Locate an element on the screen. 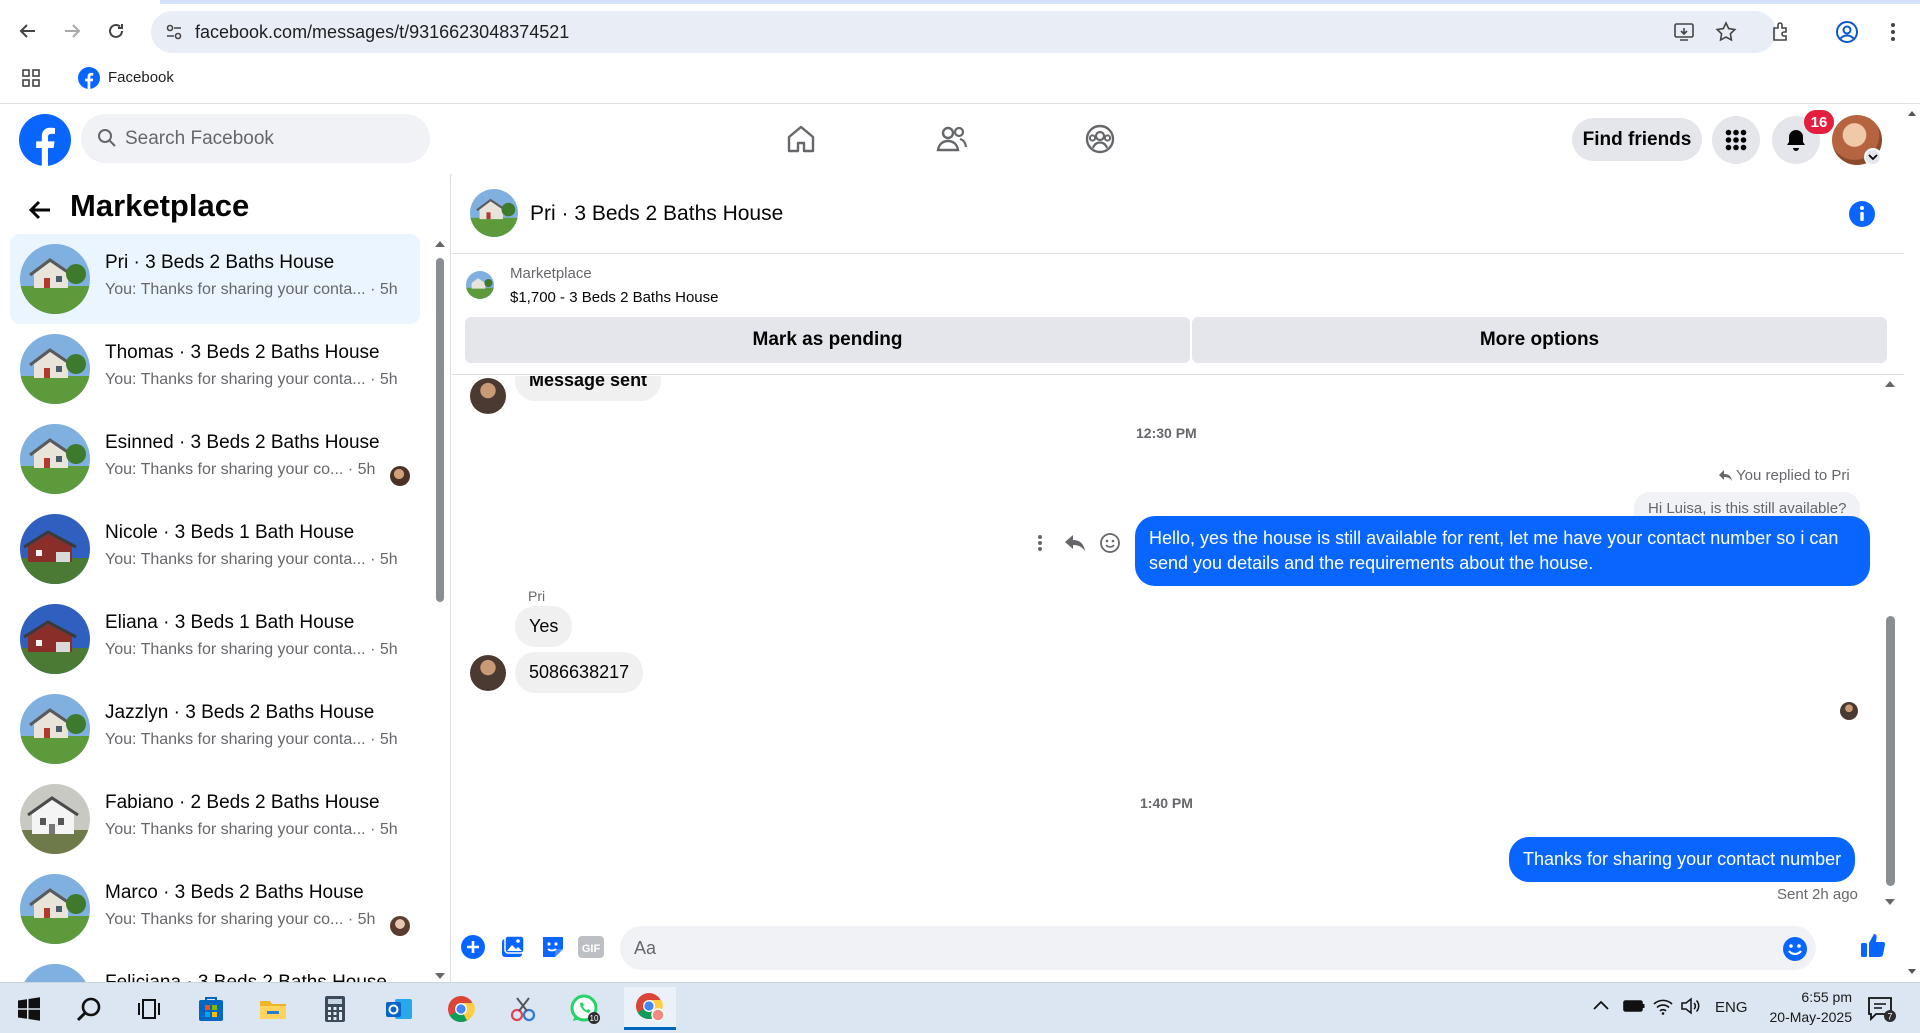  photo-icon is located at coordinates (513, 947).